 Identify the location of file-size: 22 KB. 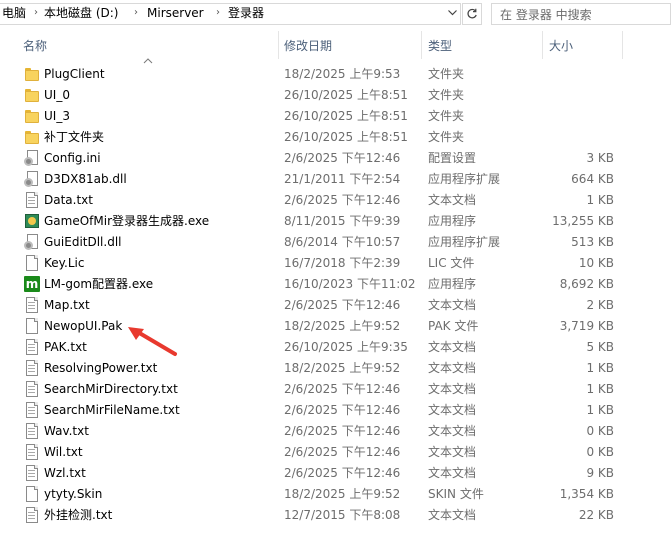
(596, 515).